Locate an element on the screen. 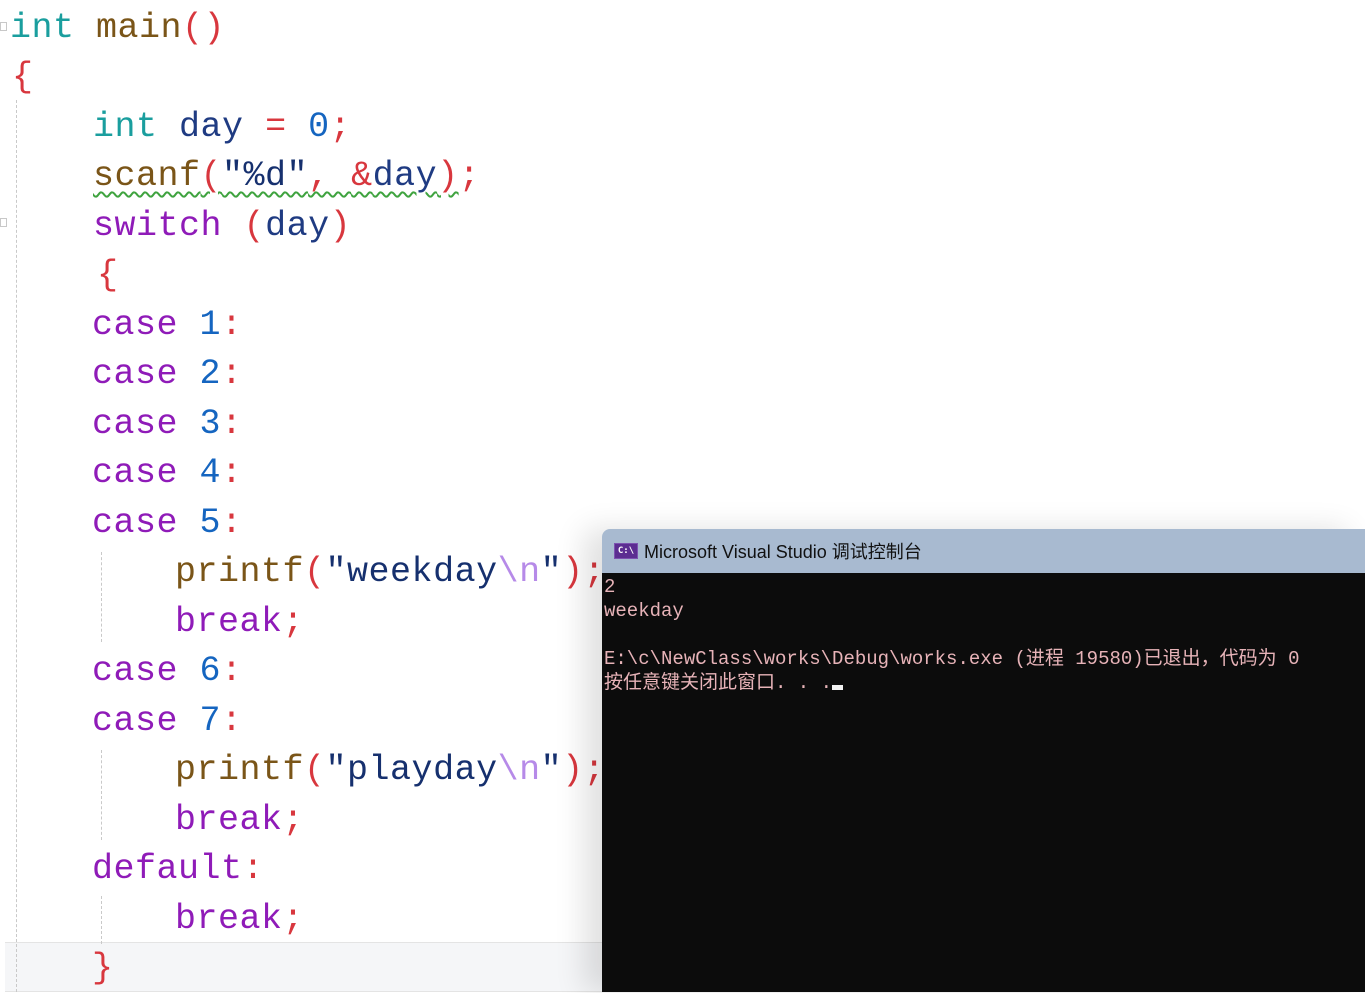 This screenshot has width=1365, height=993. code-token: main is located at coordinates (139, 28).